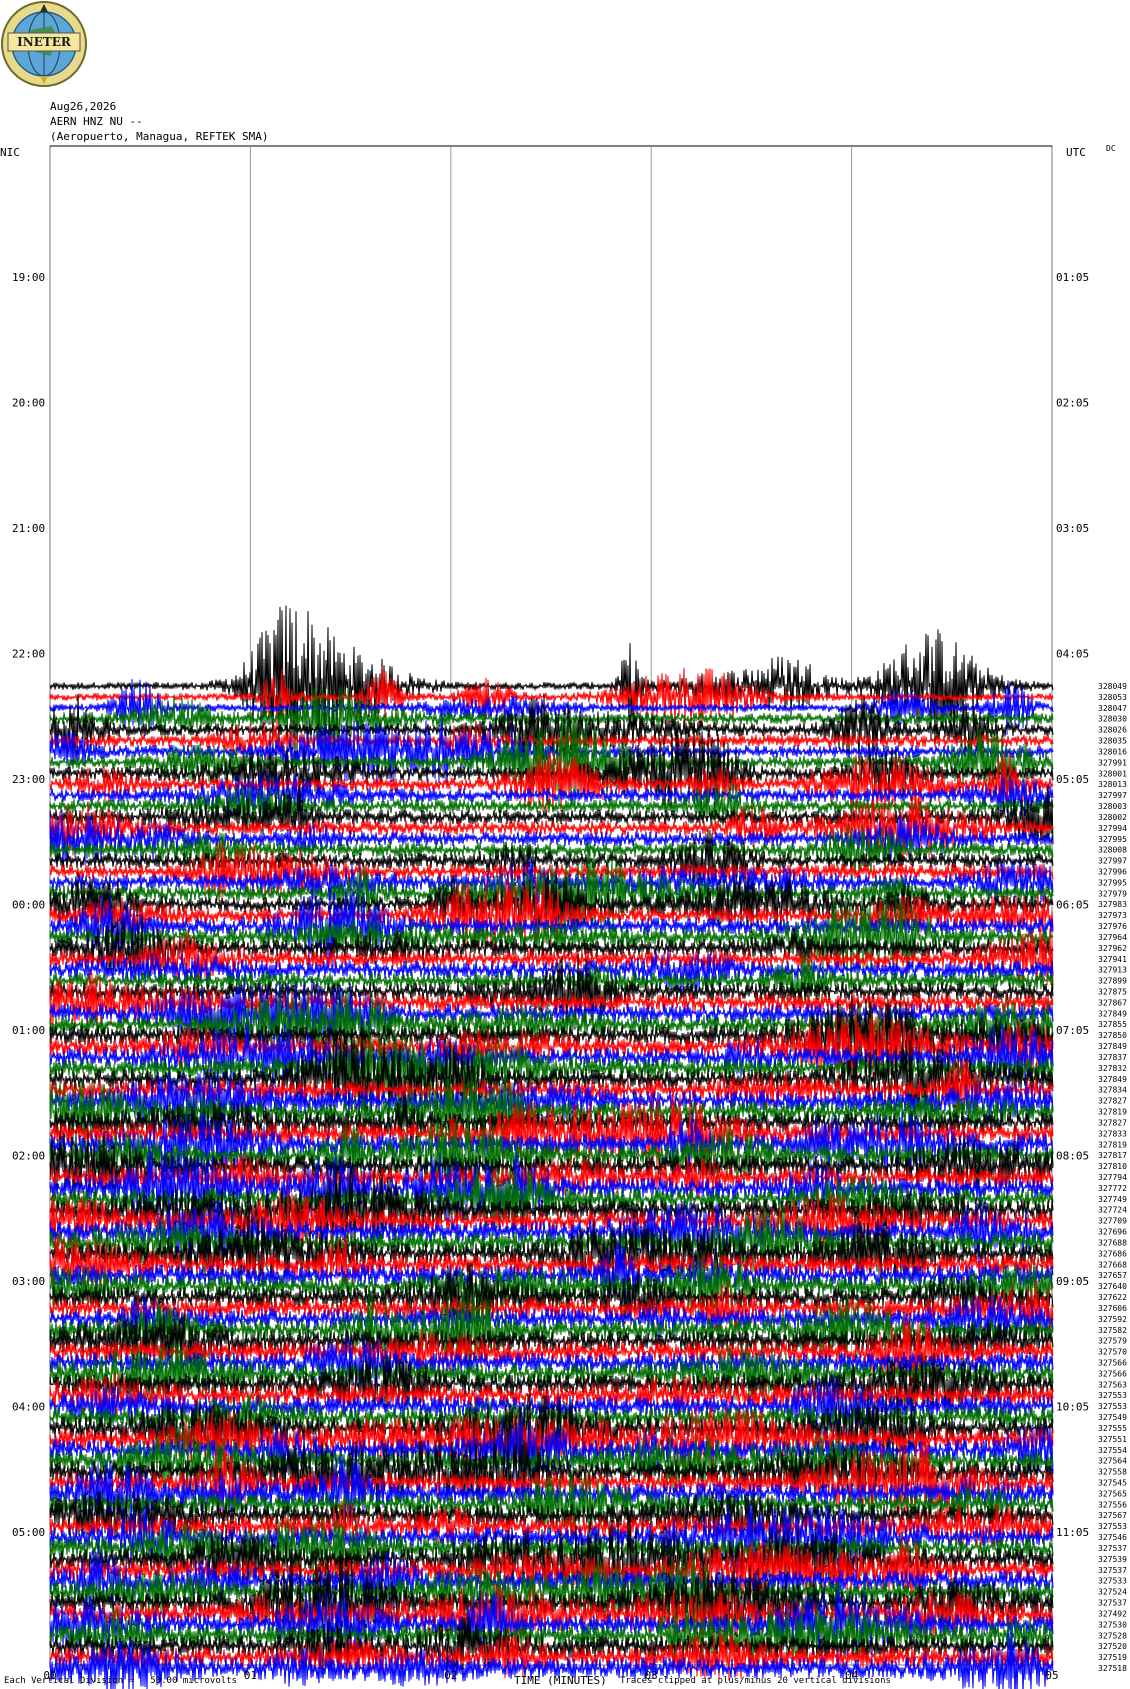 This screenshot has width=1130, height=1689. I want to click on right-hour-label: 05:05, so click(1072, 779).